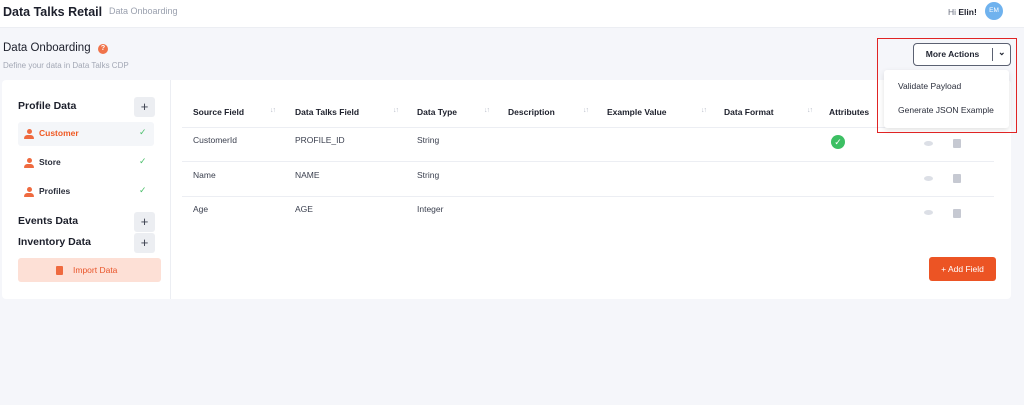 Image resolution: width=1024 pixels, height=405 pixels. I want to click on cell-source-field: Name, so click(204, 175).